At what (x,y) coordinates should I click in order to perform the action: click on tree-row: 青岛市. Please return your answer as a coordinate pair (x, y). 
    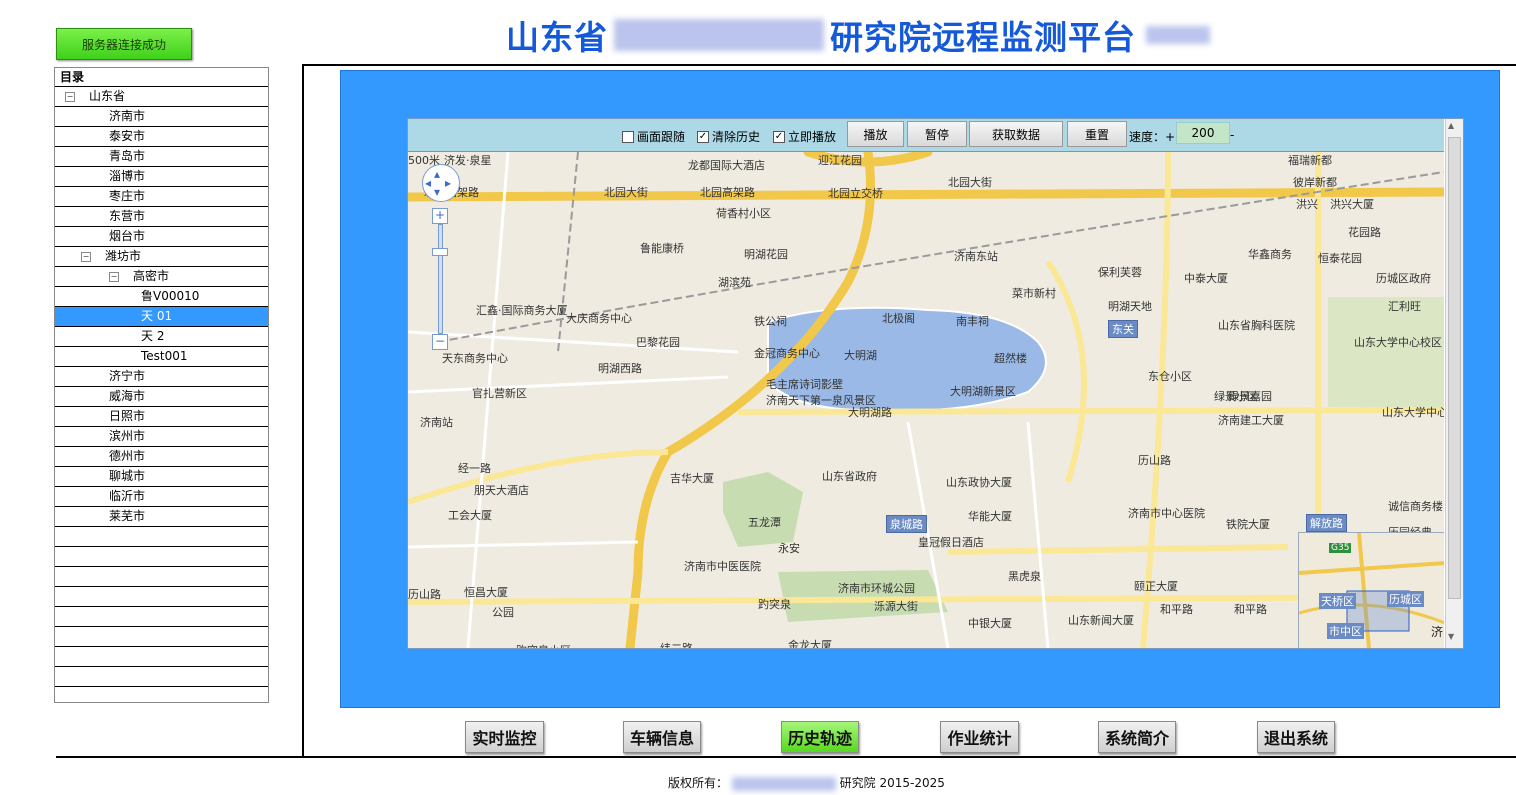
    Looking at the image, I should click on (161, 157).